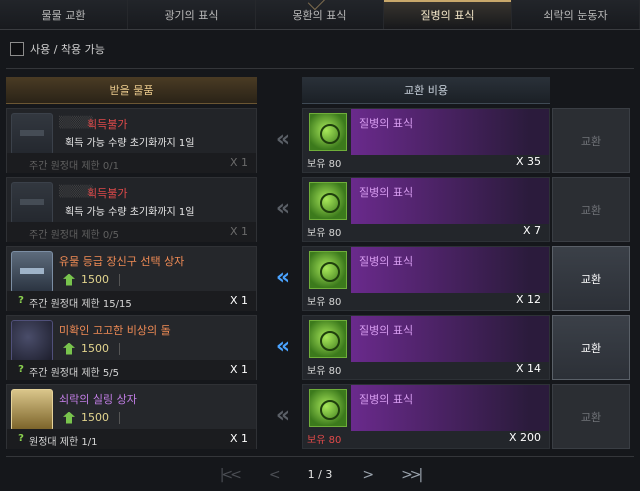  Describe the element at coordinates (74, 373) in the screenshot. I see `limit-text: 주간 원정대 제한 5/5` at that location.